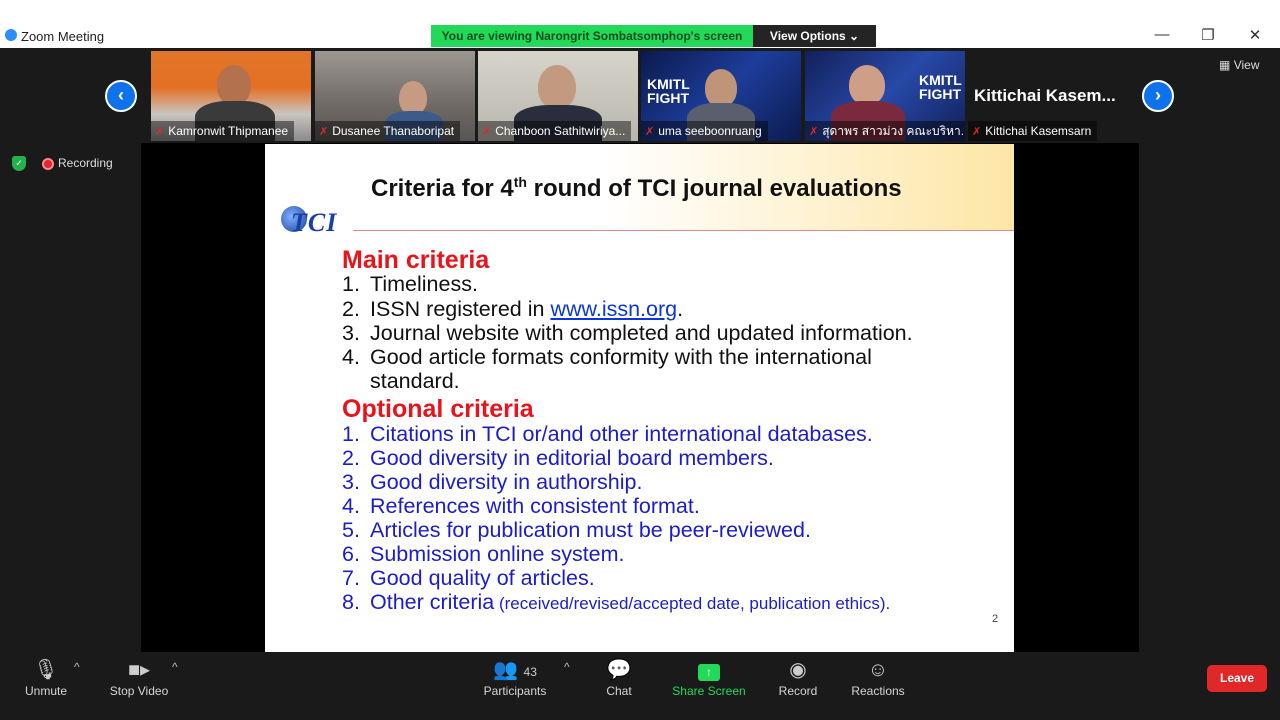  Describe the element at coordinates (231, 96) in the screenshot. I see `video-tile: ✗ Kamronwit Thipmanee` at that location.